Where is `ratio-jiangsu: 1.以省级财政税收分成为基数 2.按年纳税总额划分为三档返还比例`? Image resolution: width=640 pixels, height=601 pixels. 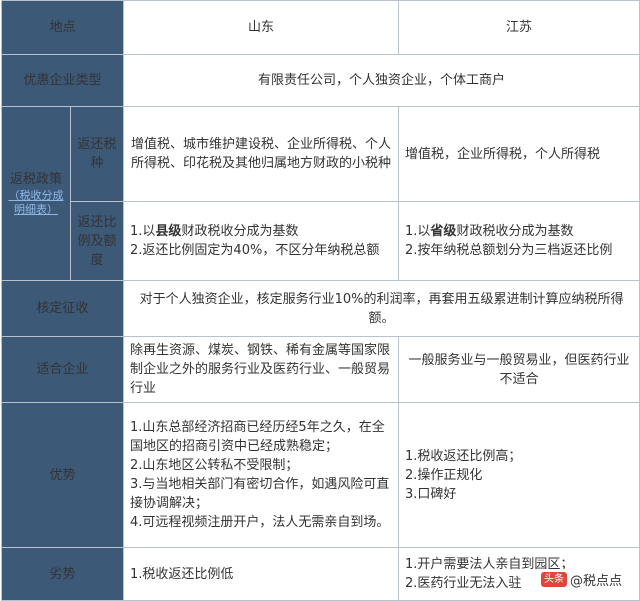
ratio-jiangsu: 1.以省级财政税收分成为基数 2.按年纳税总额划分为三档返还比例 is located at coordinates (519, 241).